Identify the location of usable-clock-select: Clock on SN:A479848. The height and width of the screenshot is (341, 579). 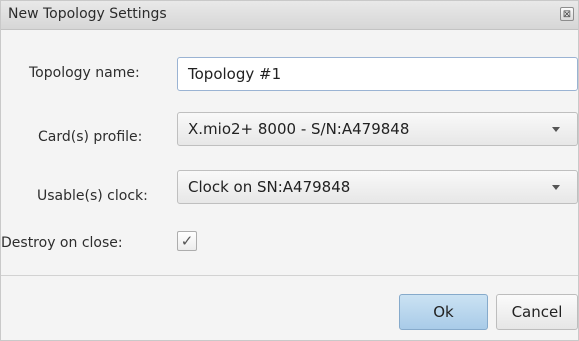
(377, 187).